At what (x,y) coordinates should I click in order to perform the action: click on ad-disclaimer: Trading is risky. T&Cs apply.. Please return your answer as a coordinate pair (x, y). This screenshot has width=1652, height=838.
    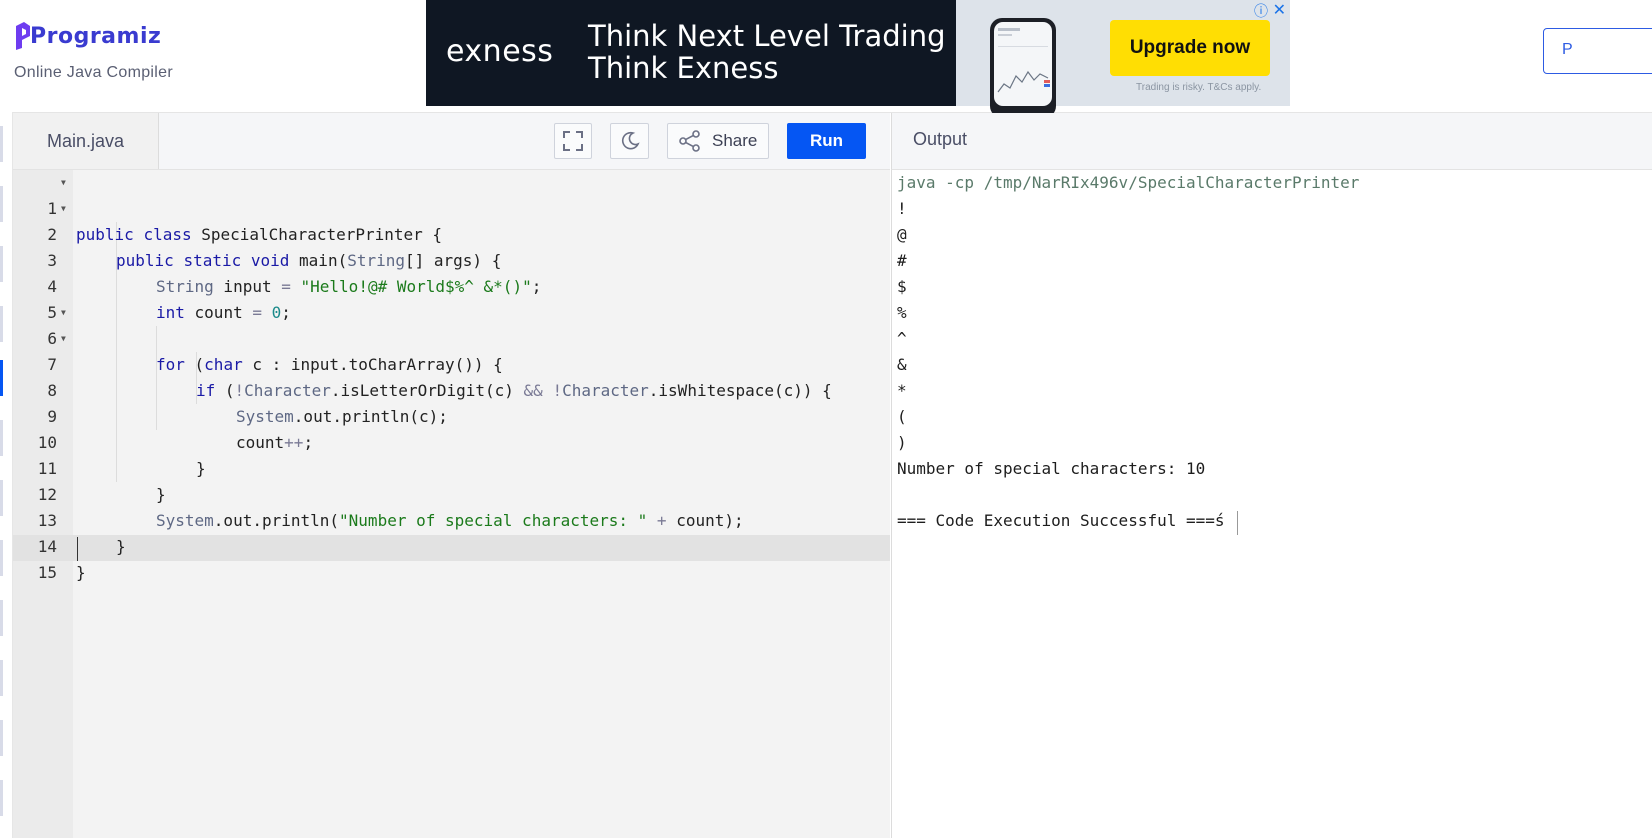
    Looking at the image, I should click on (1199, 87).